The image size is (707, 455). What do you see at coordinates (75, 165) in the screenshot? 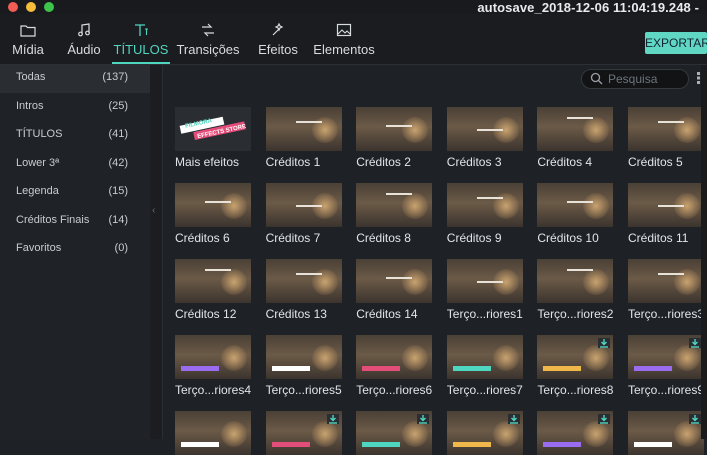
I see `sidebar-item: Lower 3ª (42)` at bounding box center [75, 165].